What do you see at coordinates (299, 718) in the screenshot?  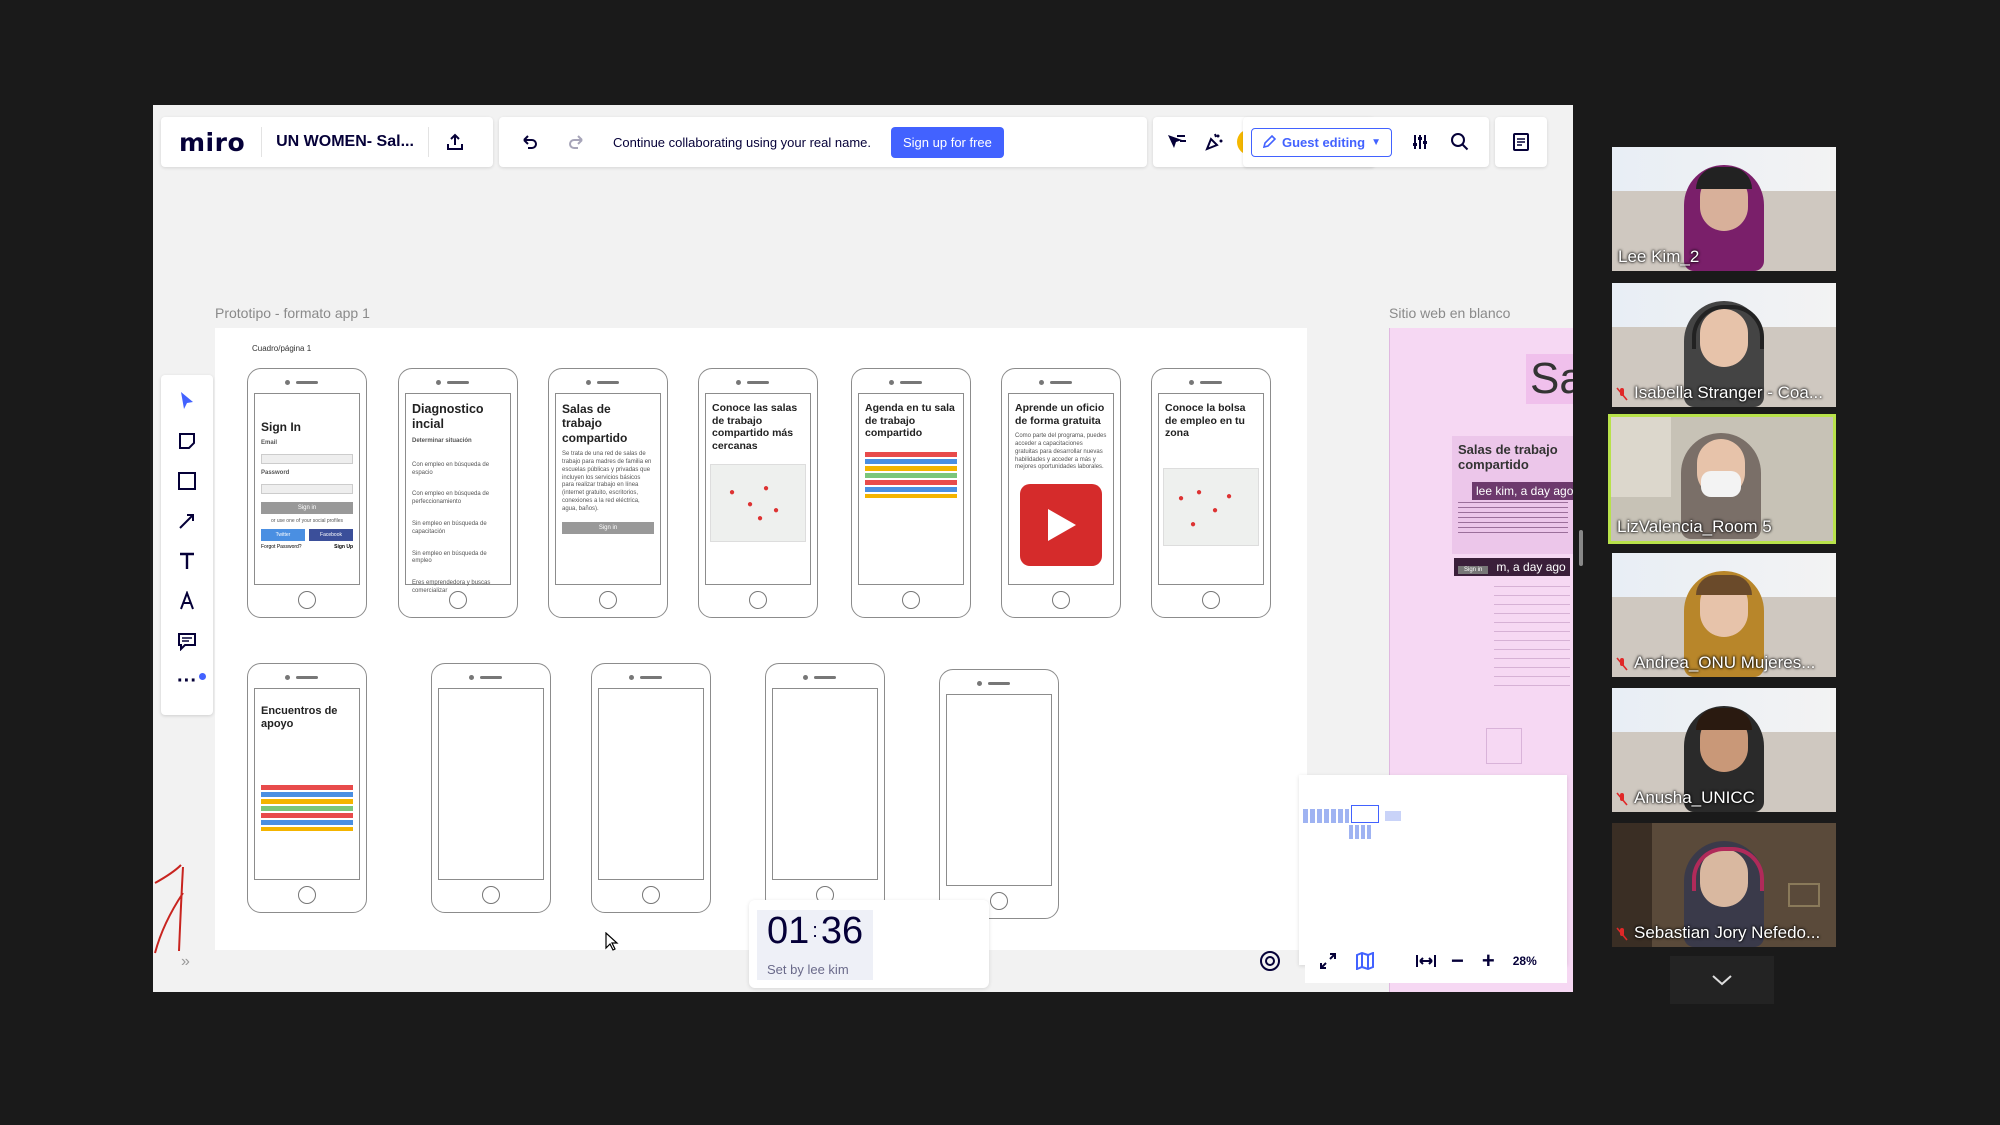 I see `phone-title: Encuentros de apoyo` at bounding box center [299, 718].